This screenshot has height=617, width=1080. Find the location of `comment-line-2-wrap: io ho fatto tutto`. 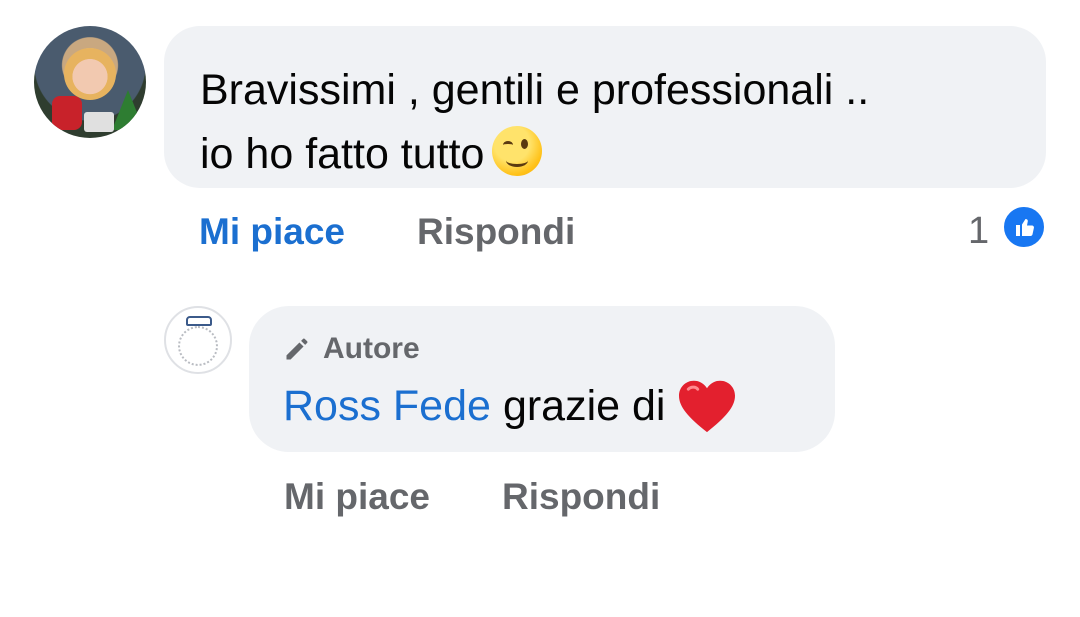

comment-line-2-wrap: io ho fatto tutto is located at coordinates (605, 154).